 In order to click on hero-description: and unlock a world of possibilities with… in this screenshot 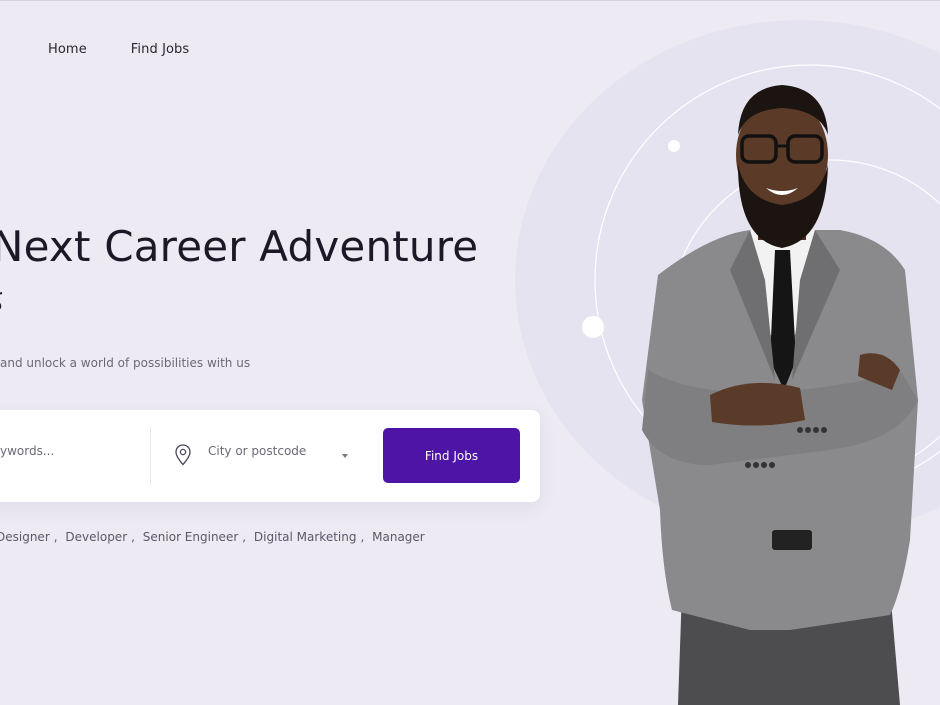, I will do `click(125, 363)`.